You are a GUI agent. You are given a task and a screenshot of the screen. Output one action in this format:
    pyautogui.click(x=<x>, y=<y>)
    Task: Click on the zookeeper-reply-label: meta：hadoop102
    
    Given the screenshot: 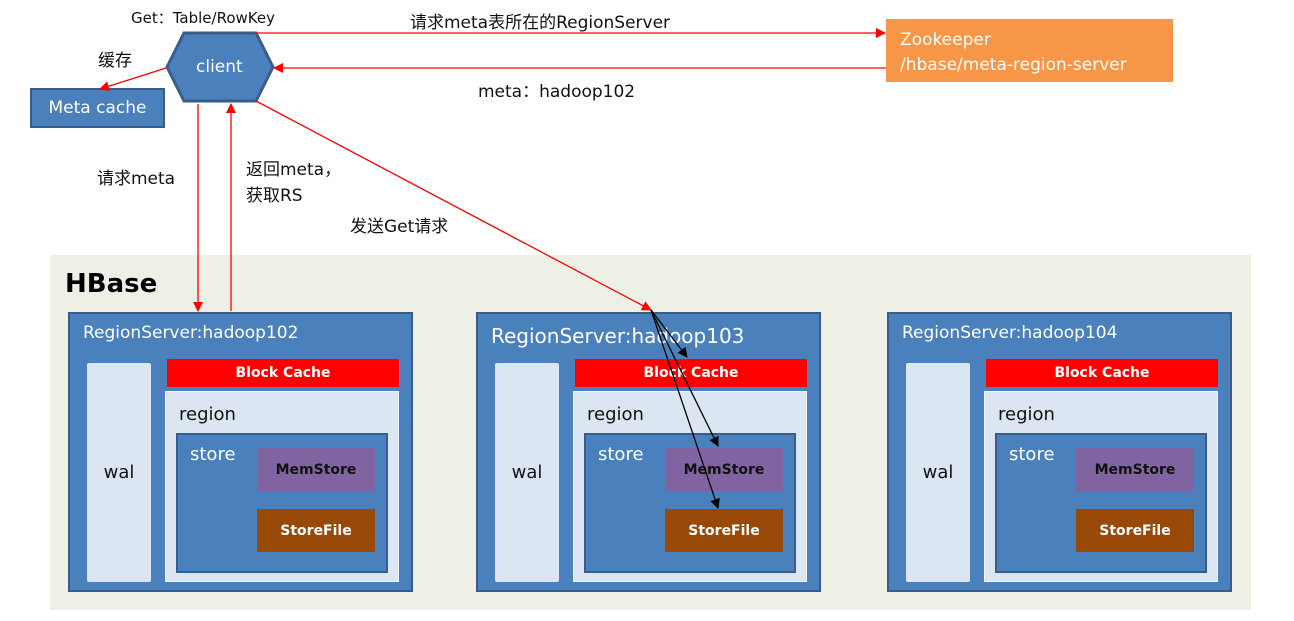 What is the action you would take?
    pyautogui.click(x=557, y=92)
    